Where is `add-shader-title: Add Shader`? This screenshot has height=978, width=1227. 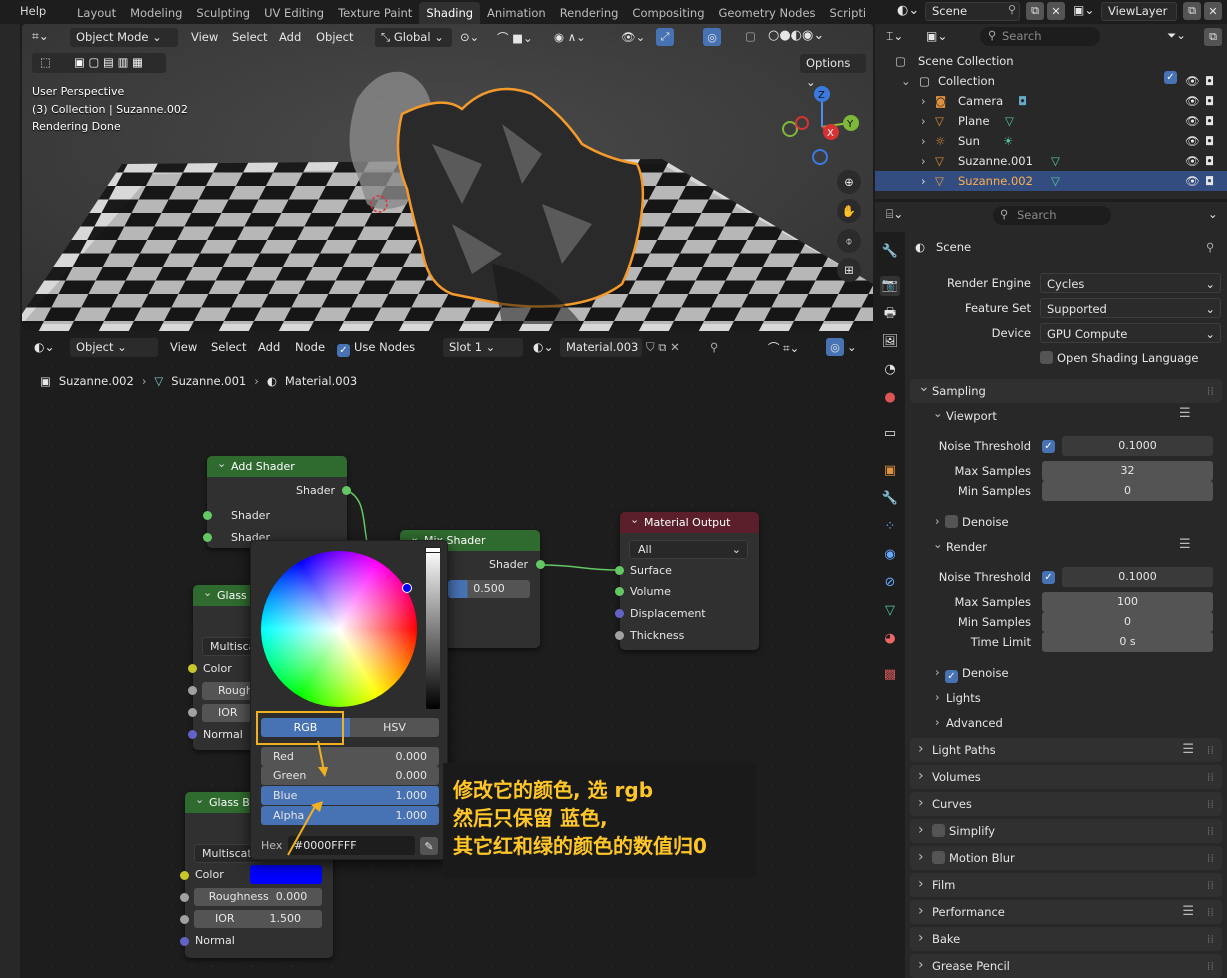 add-shader-title: Add Shader is located at coordinates (277, 466).